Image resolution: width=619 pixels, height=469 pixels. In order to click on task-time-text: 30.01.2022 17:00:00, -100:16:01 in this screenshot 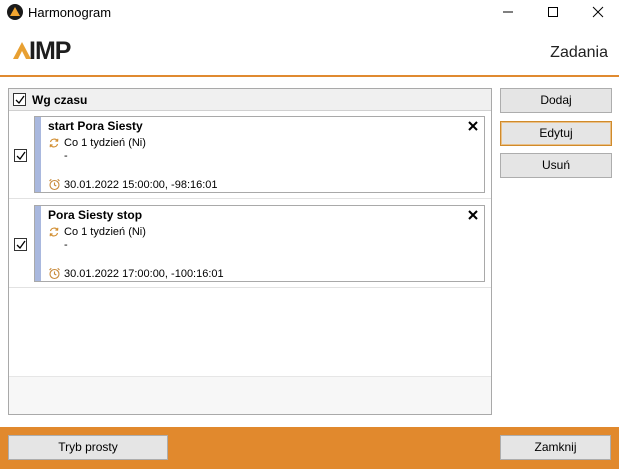, I will do `click(144, 274)`.